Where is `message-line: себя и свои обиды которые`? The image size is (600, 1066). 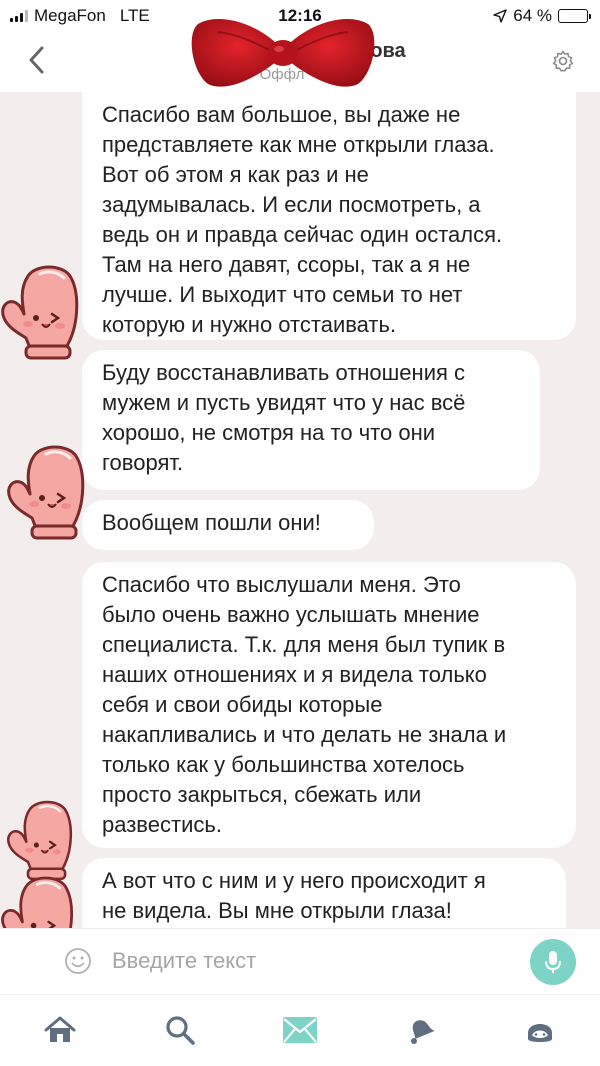
message-line: себя и свои обиды которые is located at coordinates (242, 704).